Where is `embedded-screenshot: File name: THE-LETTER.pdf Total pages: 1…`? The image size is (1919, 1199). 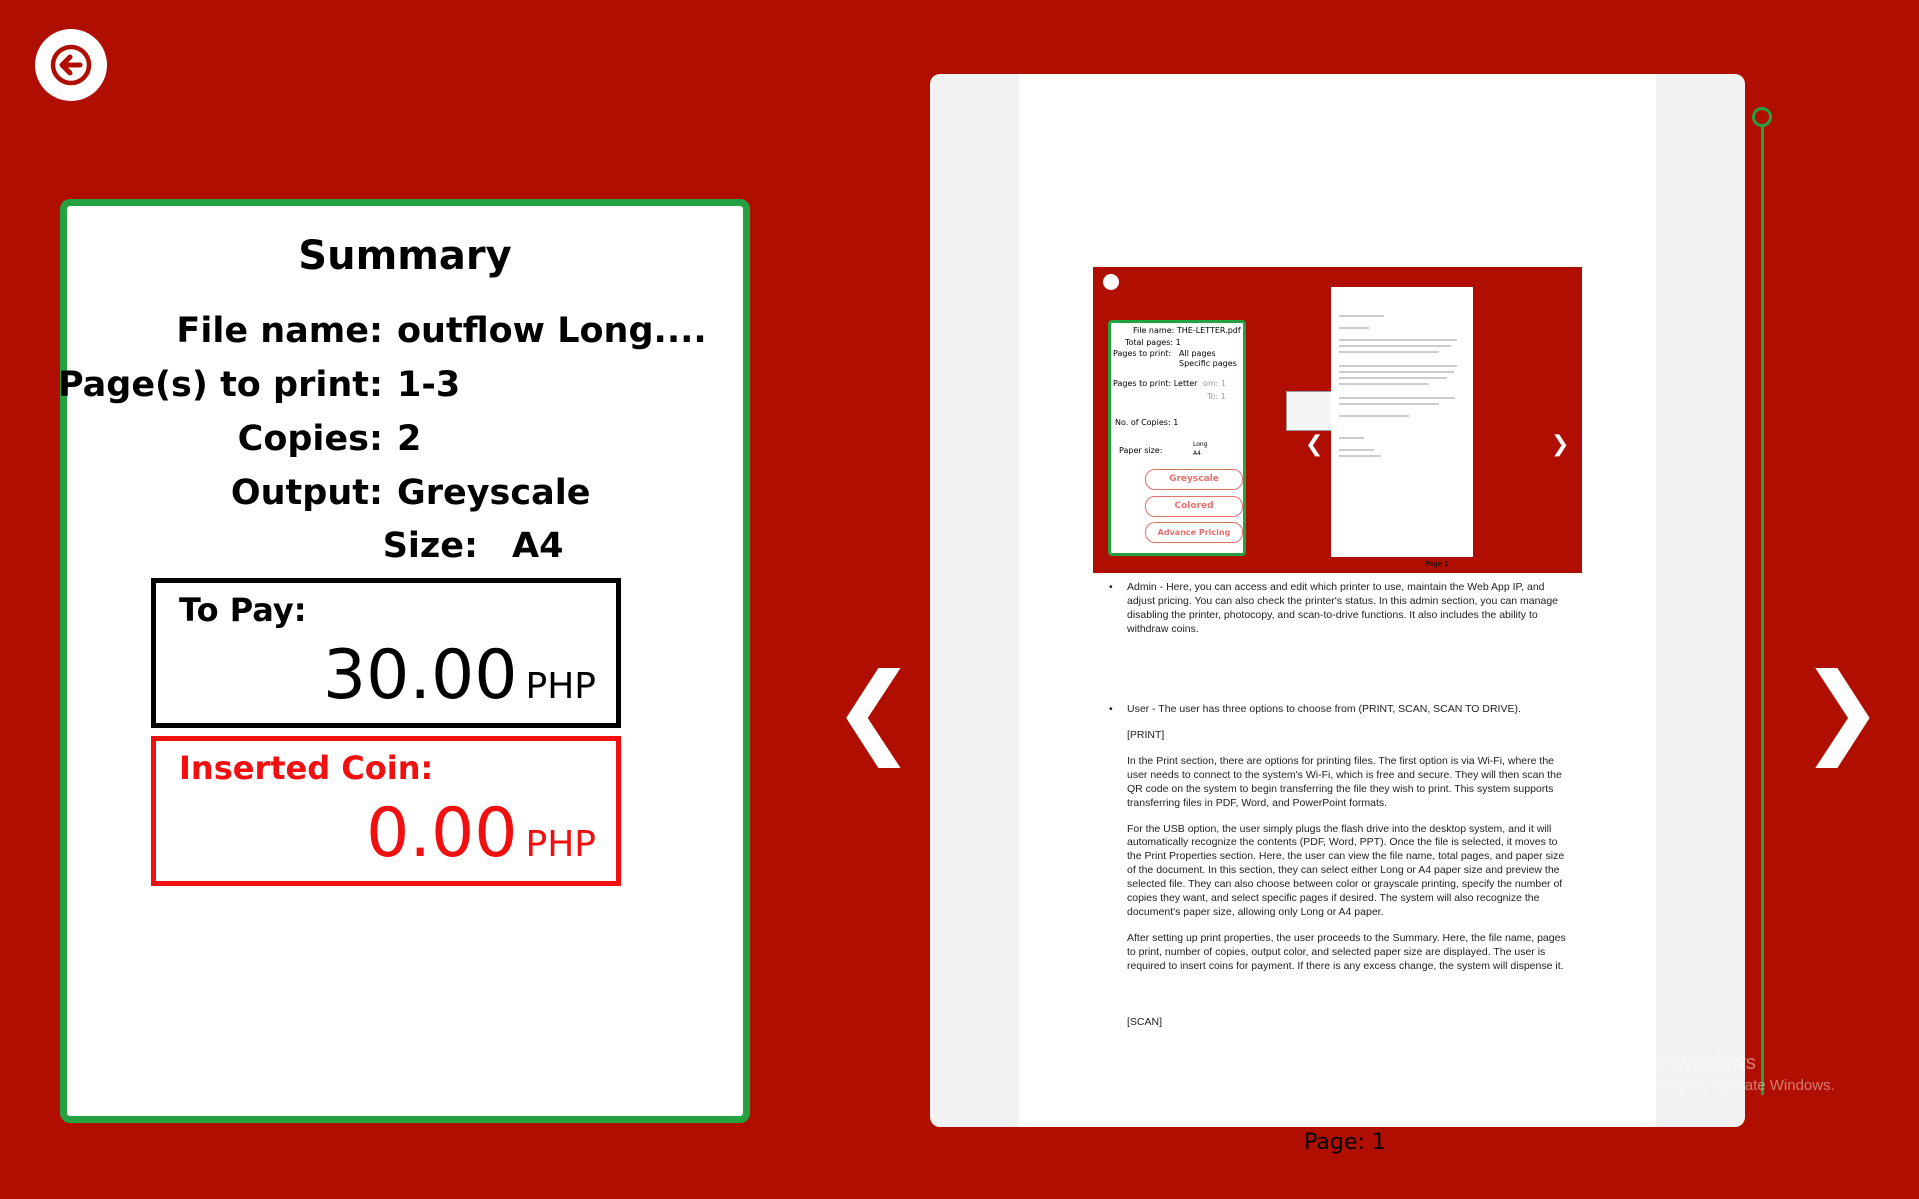
embedded-screenshot: File name: THE-LETTER.pdf Total pages: 1… is located at coordinates (1337, 420).